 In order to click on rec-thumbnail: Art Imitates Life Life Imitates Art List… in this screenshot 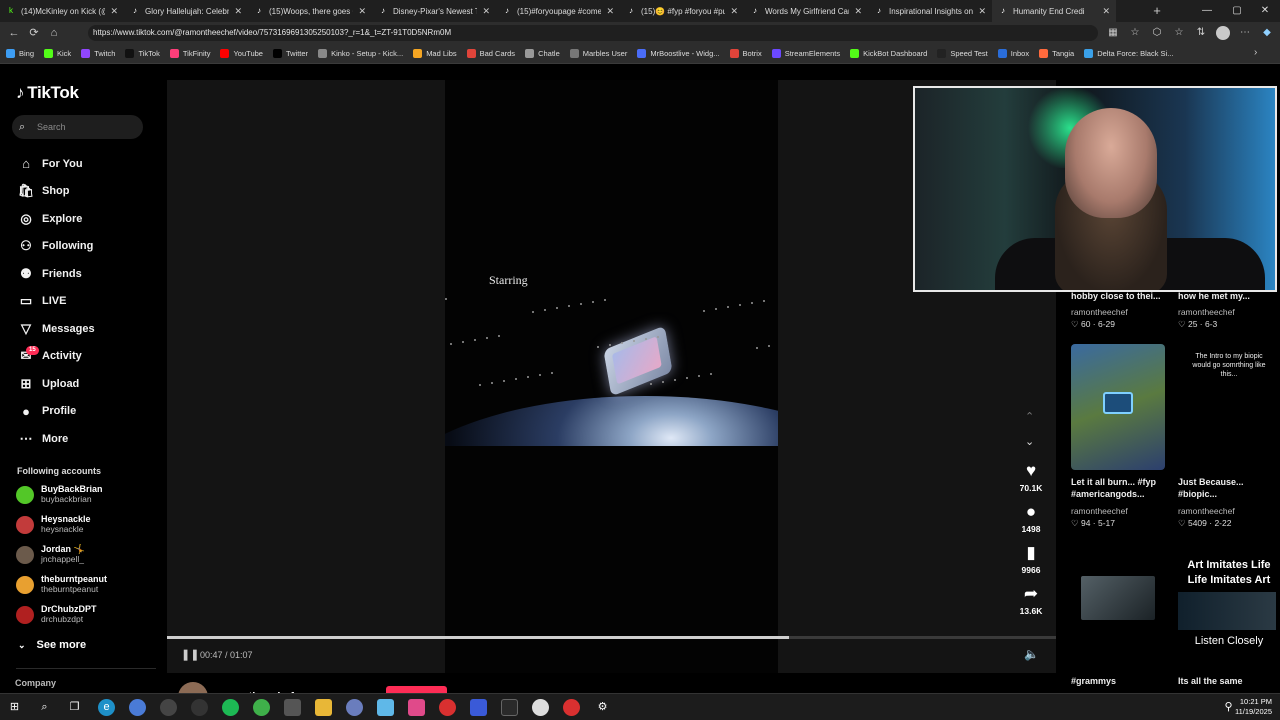, I will do `click(1227, 609)`.